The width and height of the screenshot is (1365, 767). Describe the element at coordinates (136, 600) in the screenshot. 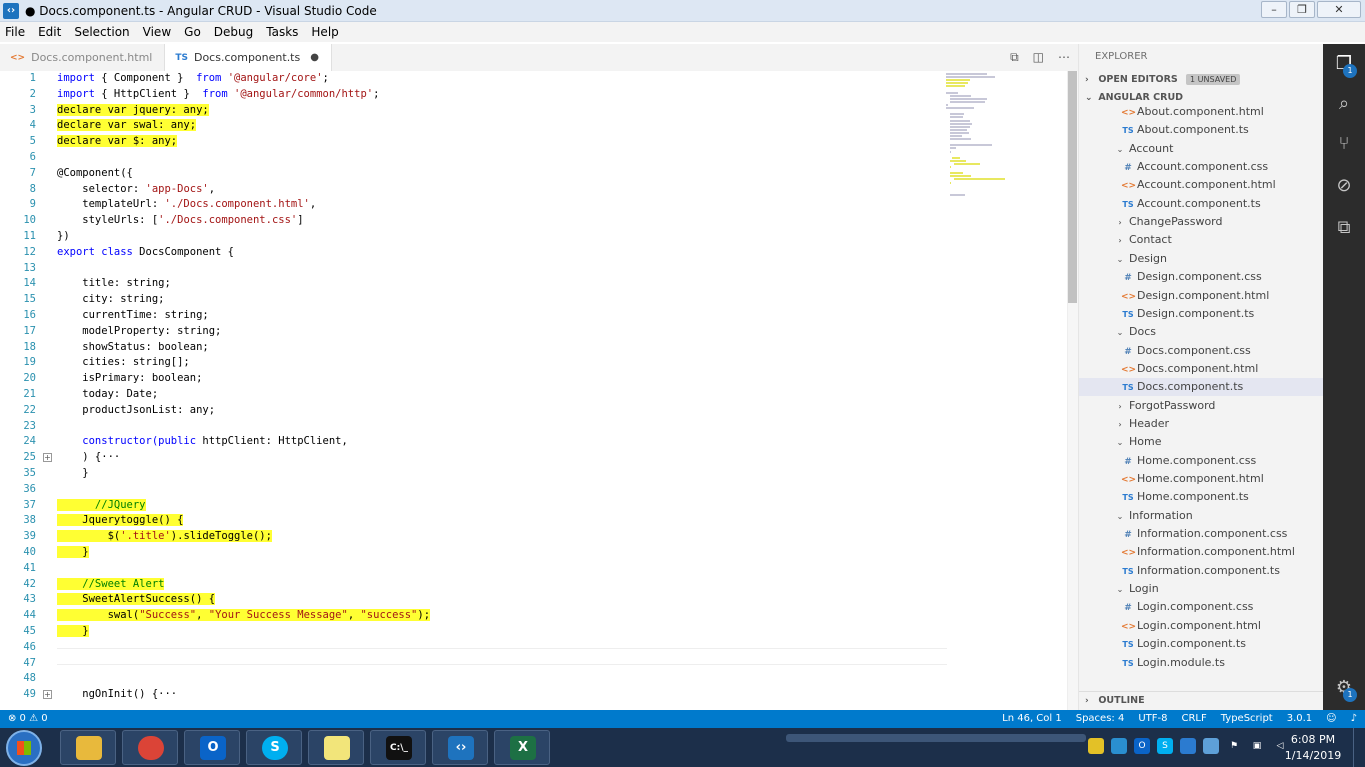

I see `code-line: SweetAlertSuccess() {` at that location.